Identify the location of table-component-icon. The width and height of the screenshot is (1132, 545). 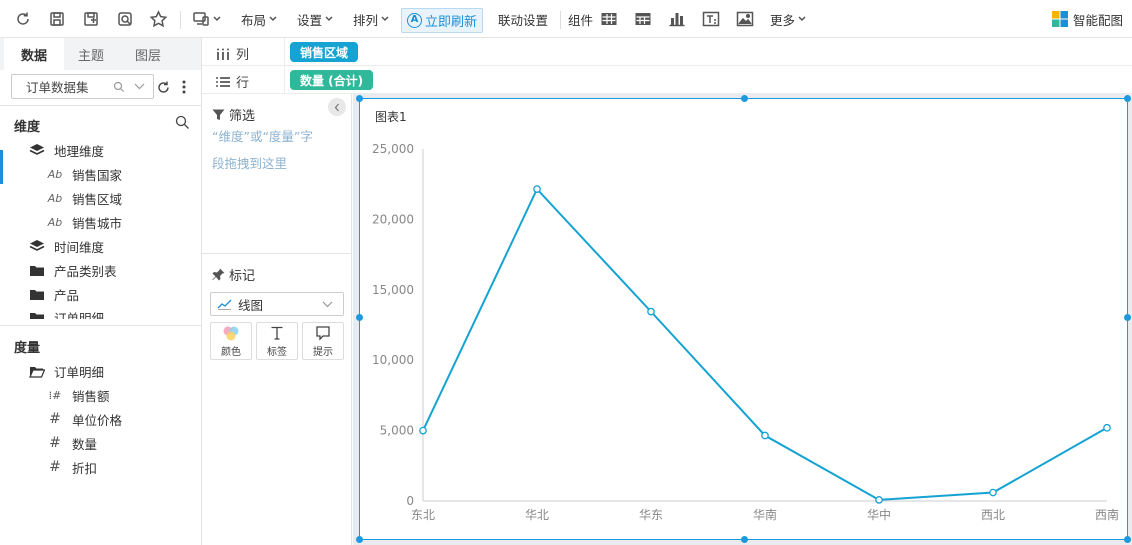
(609, 19).